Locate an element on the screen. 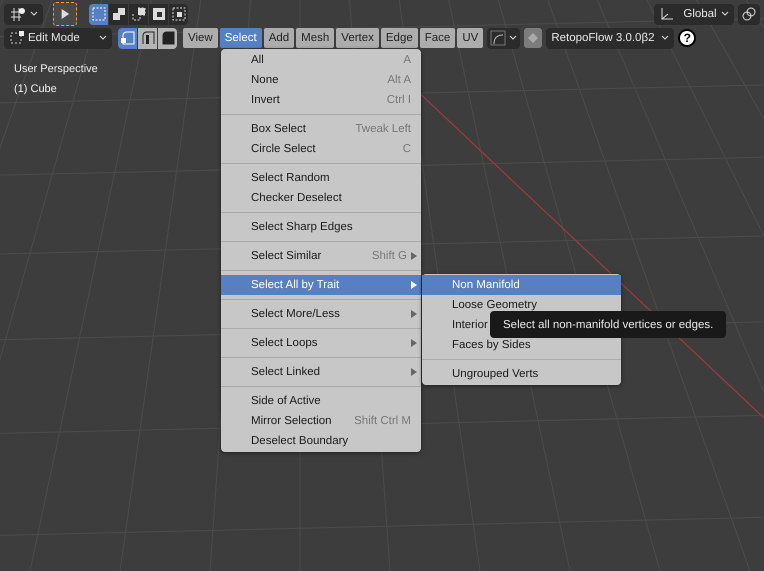 This screenshot has height=571, width=764. transform-icon is located at coordinates (18, 14).